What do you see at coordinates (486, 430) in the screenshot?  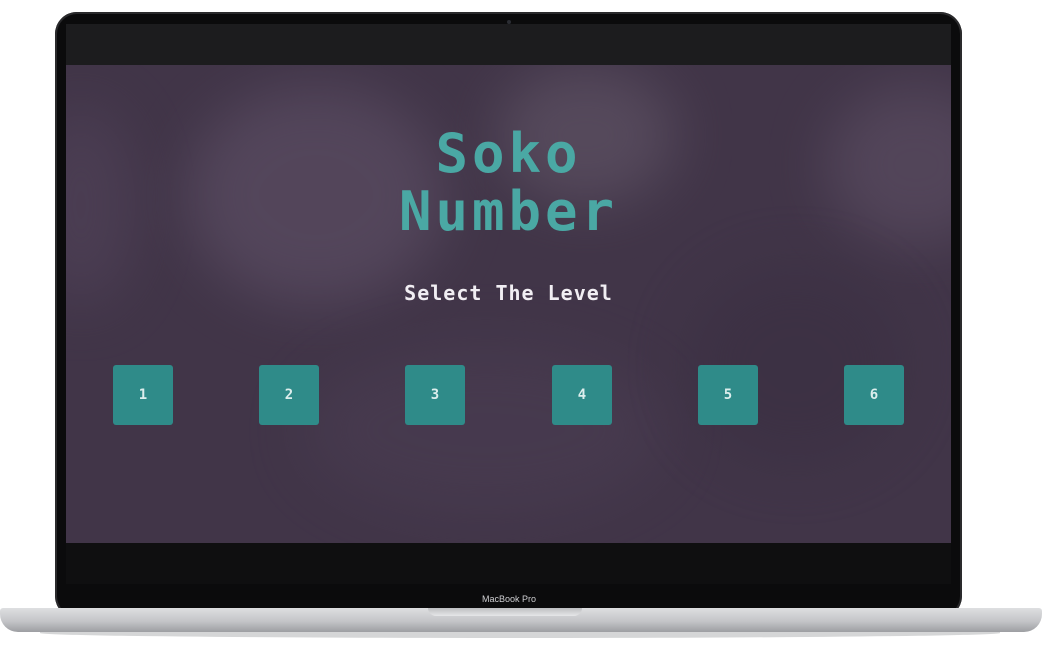 I see `background-blur` at bounding box center [486, 430].